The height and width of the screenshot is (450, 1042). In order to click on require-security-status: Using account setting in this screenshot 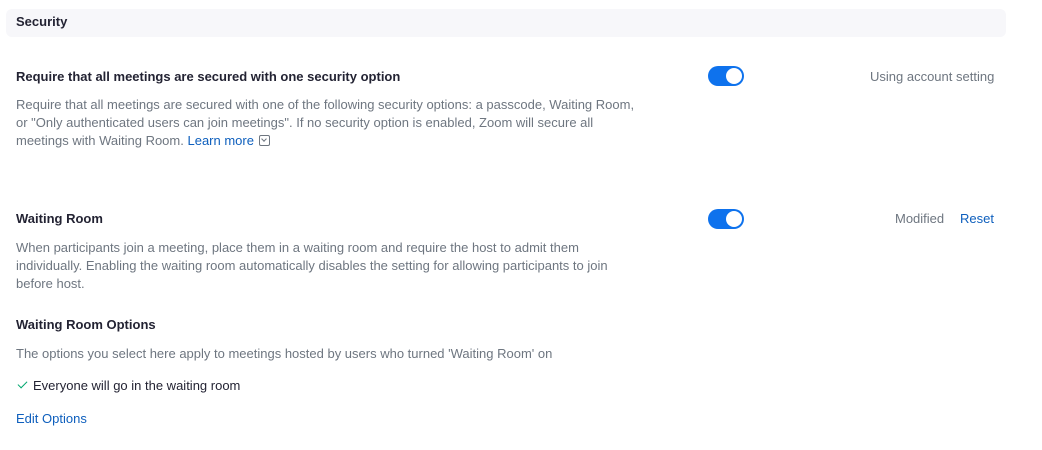, I will do `click(932, 76)`.